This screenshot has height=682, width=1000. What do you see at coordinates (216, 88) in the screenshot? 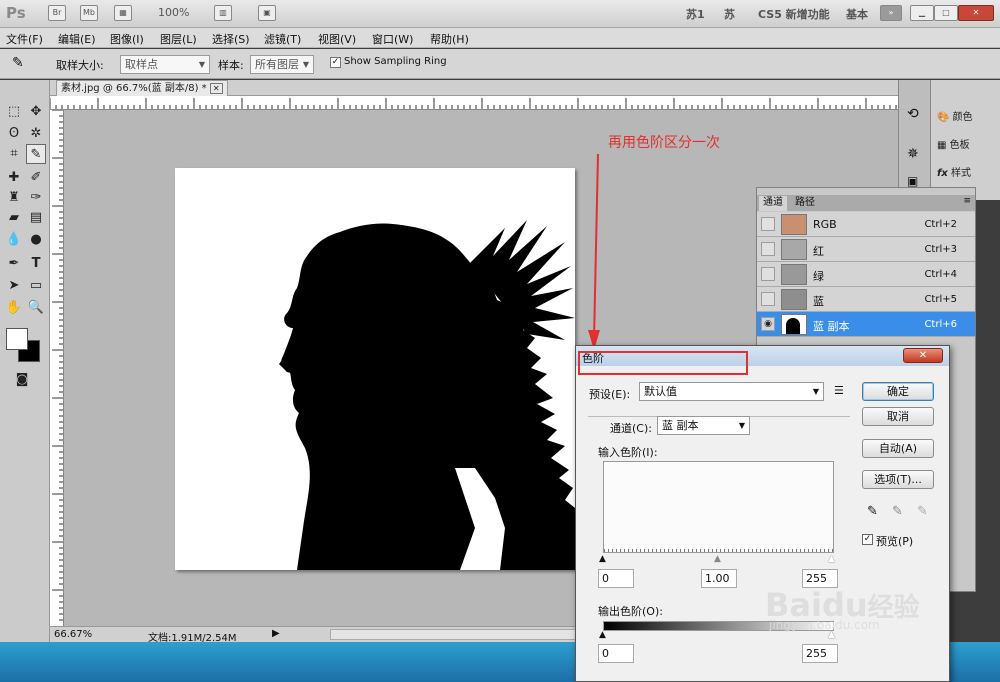
I see `tab-close-icon: ✕` at bounding box center [216, 88].